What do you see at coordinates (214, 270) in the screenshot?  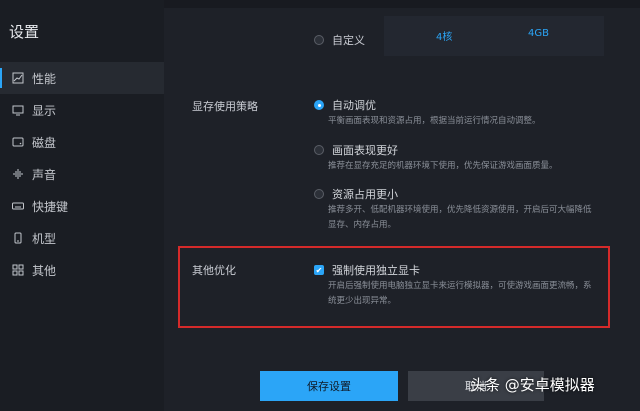 I see `other-optimization-label: 其他优化` at bounding box center [214, 270].